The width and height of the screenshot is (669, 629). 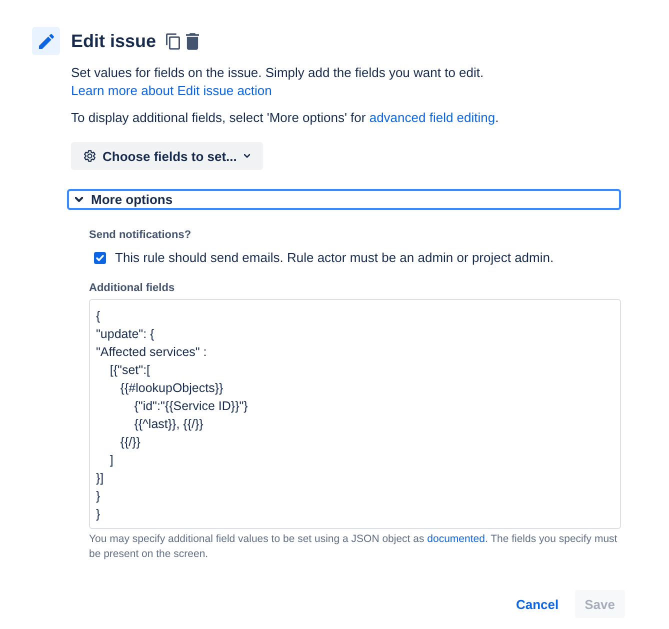 What do you see at coordinates (537, 604) in the screenshot?
I see `cancel-link: Cancel` at bounding box center [537, 604].